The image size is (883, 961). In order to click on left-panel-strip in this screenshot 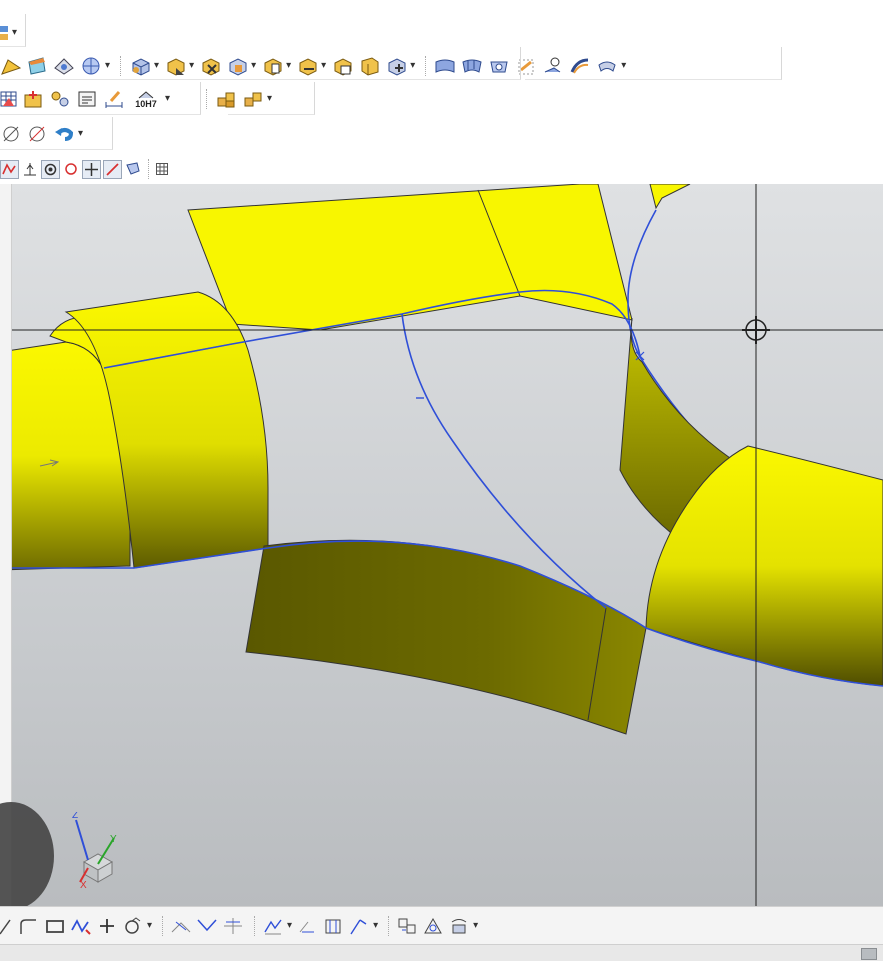, I will do `click(6, 545)`.